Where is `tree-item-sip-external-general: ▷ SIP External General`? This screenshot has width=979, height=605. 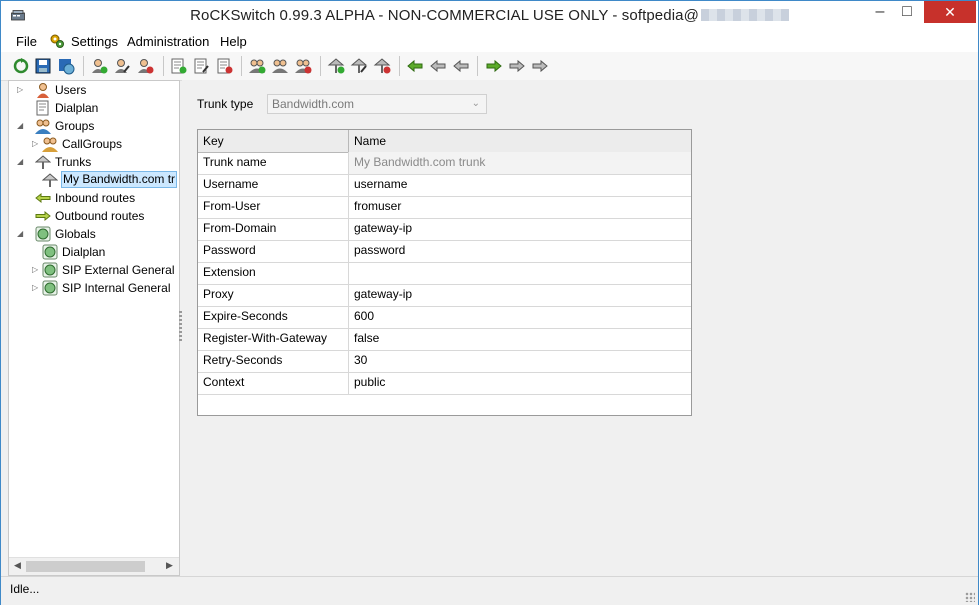 tree-item-sip-external-general: ▷ SIP External General is located at coordinates (105, 270).